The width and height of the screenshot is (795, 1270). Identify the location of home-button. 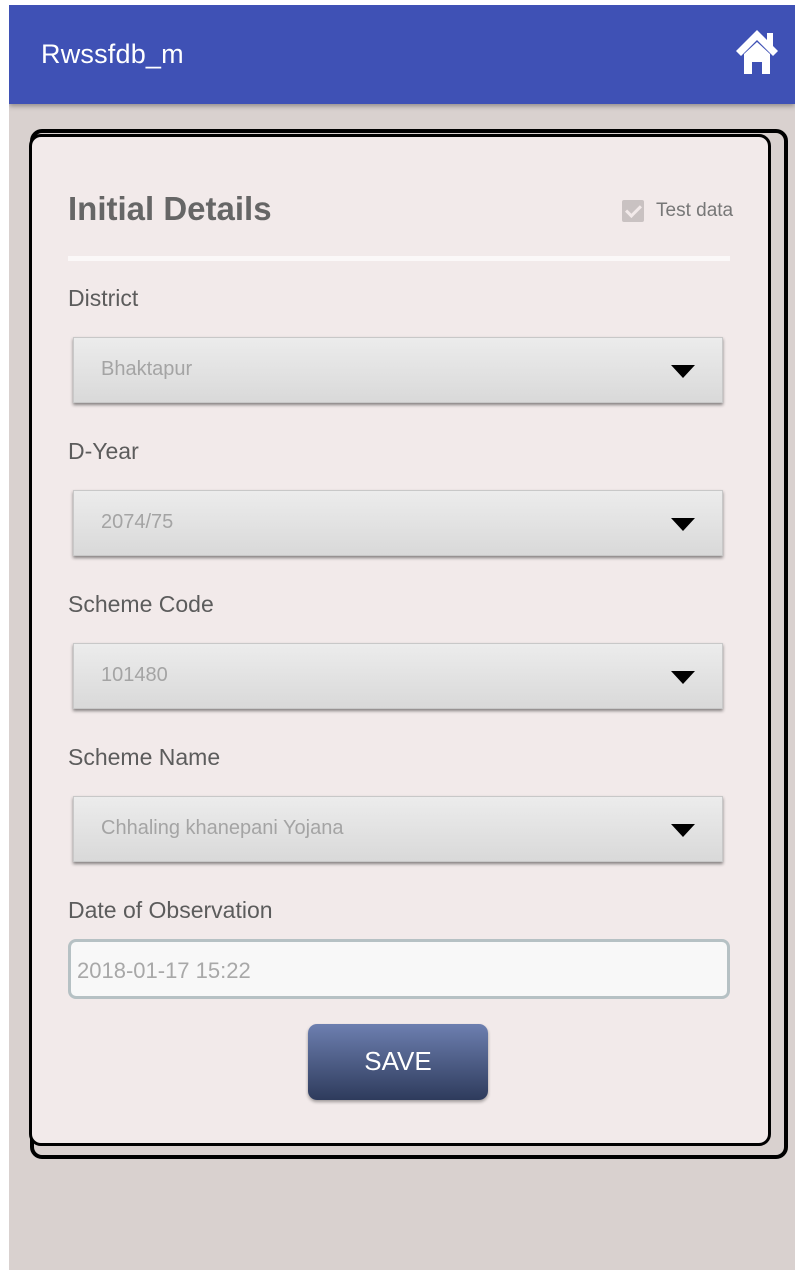
(757, 52).